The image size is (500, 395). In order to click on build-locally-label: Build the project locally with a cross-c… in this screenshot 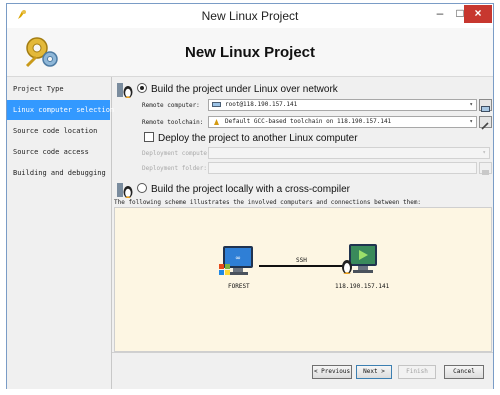, I will do `click(250, 189)`.